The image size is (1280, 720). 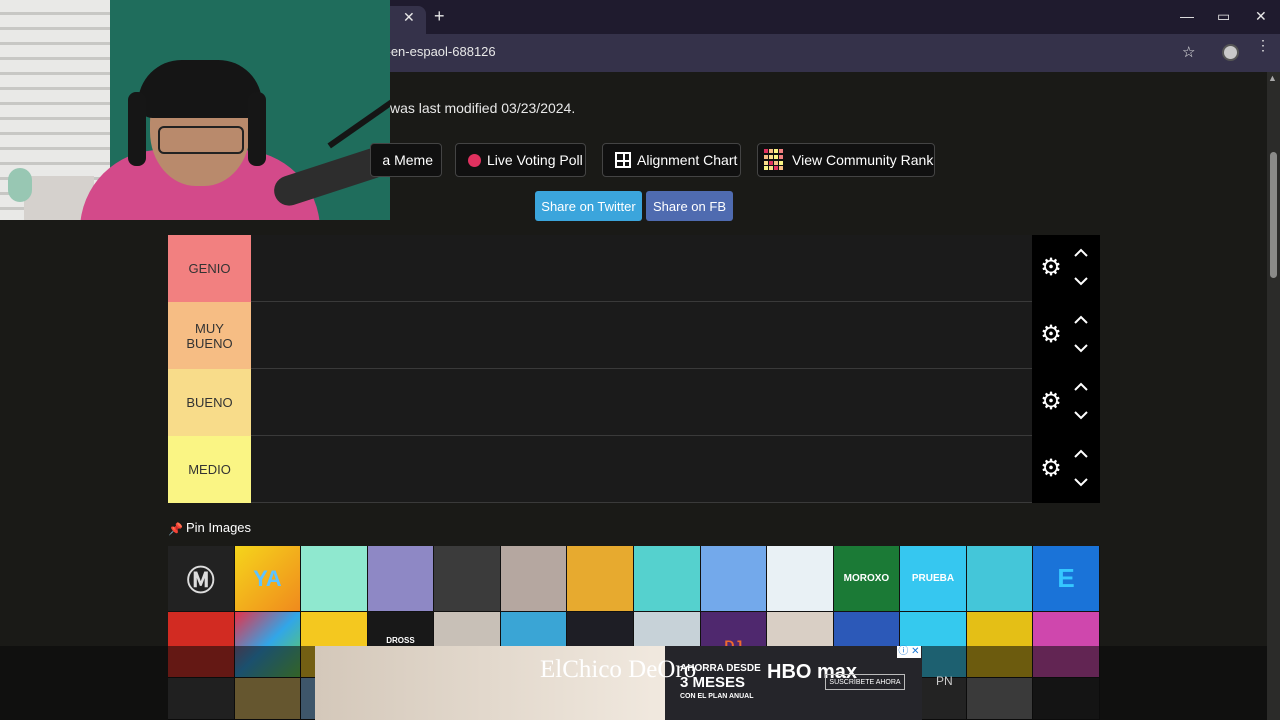 What do you see at coordinates (689, 206) in the screenshot?
I see `share-facebook-button: Share on FB` at bounding box center [689, 206].